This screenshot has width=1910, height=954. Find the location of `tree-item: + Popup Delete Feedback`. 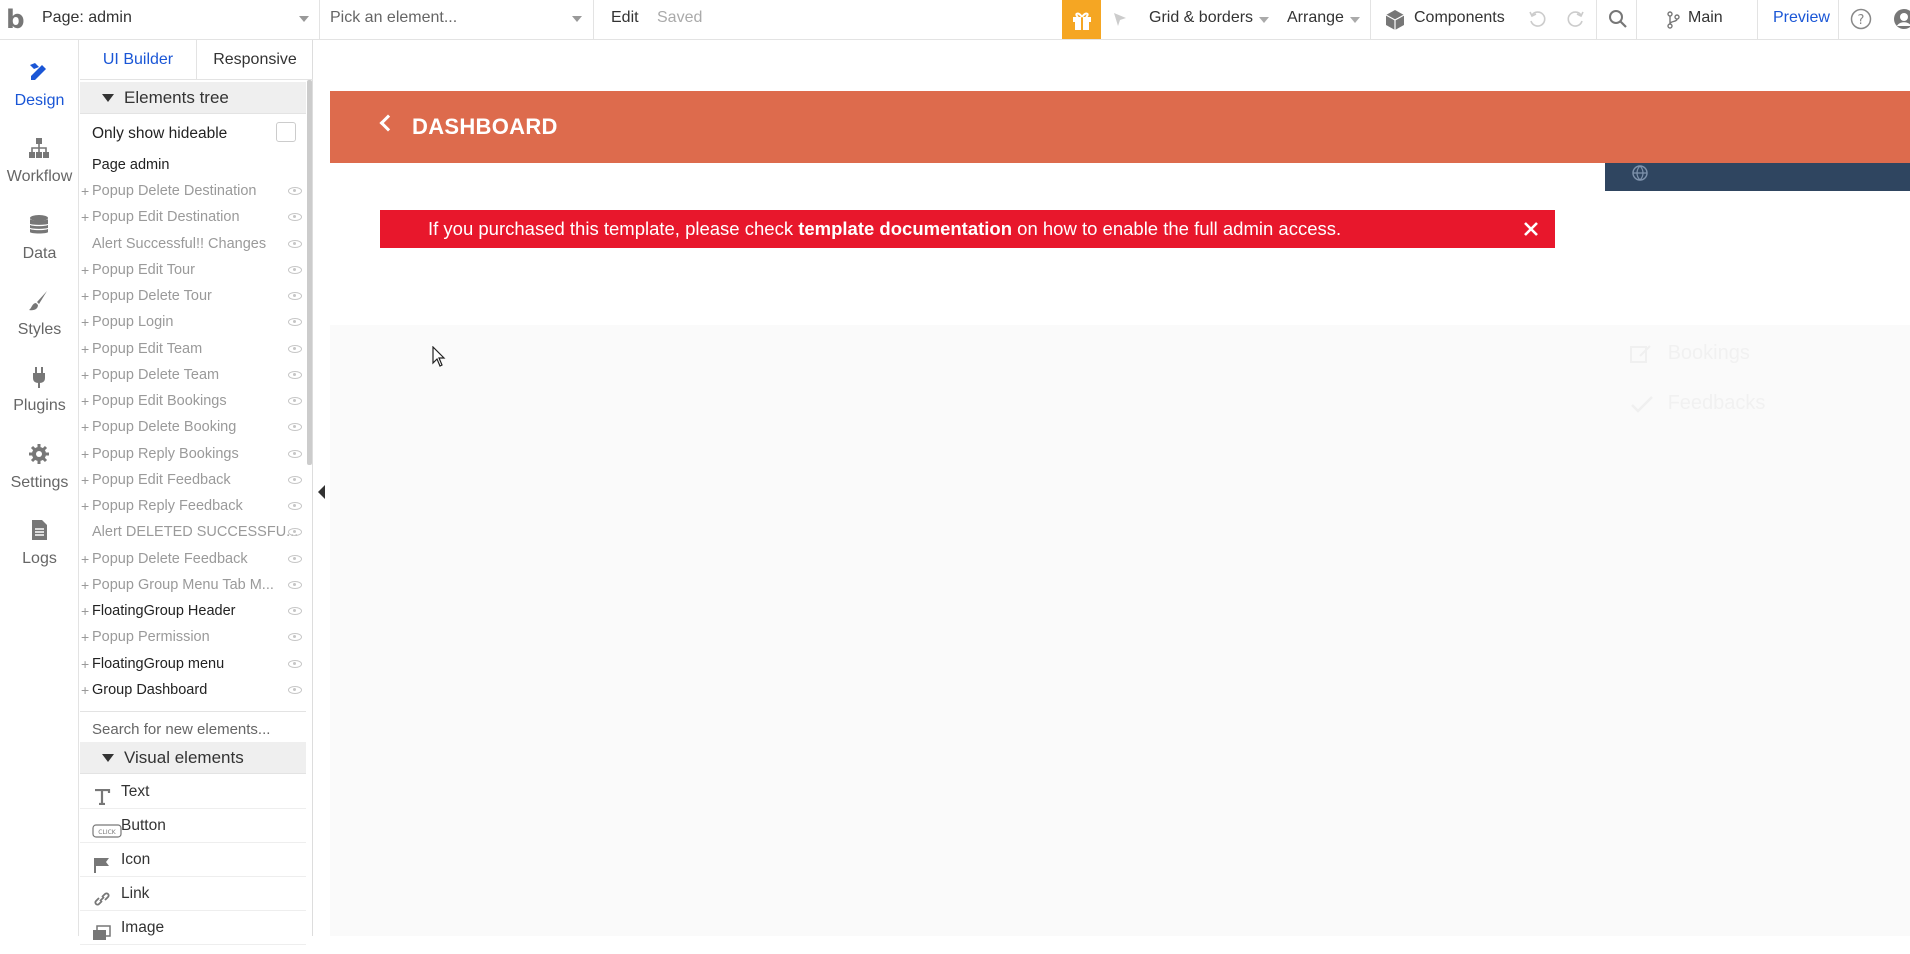

tree-item: + Popup Delete Feedback is located at coordinates (193, 559).